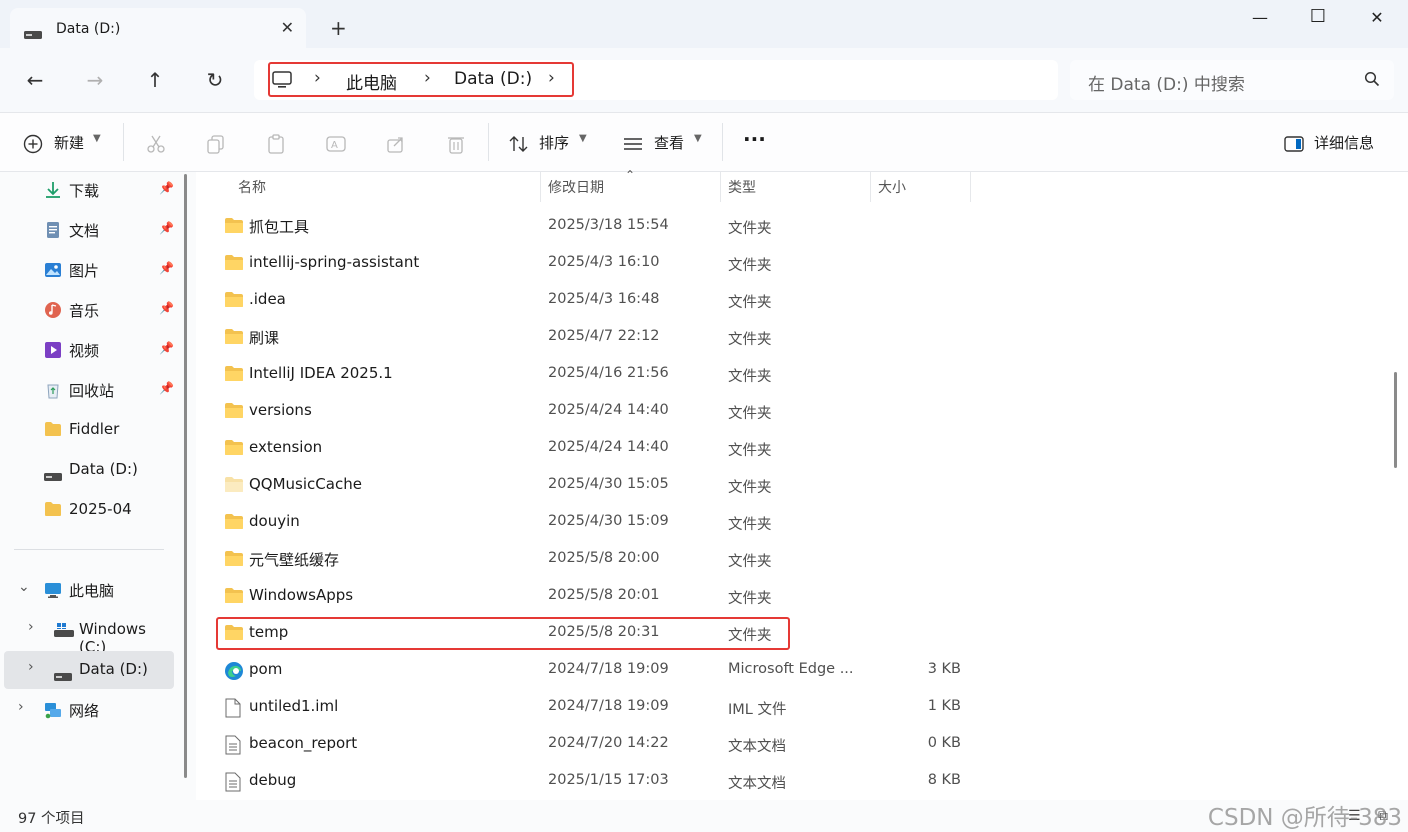 Image resolution: width=1408 pixels, height=832 pixels. Describe the element at coordinates (601, 744) in the screenshot. I see `file-row: beacon_report 2024/7/20 14:22 文本文档 0 KB` at that location.